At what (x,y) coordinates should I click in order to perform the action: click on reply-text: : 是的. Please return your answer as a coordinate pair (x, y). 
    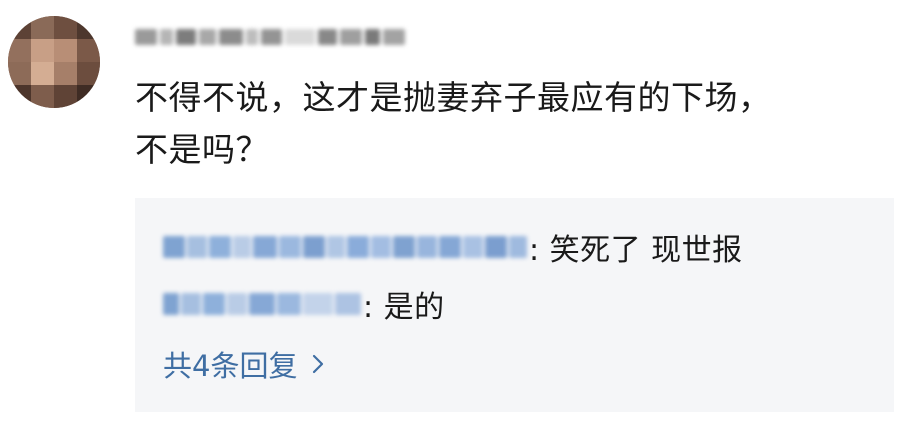
    Looking at the image, I should click on (404, 307).